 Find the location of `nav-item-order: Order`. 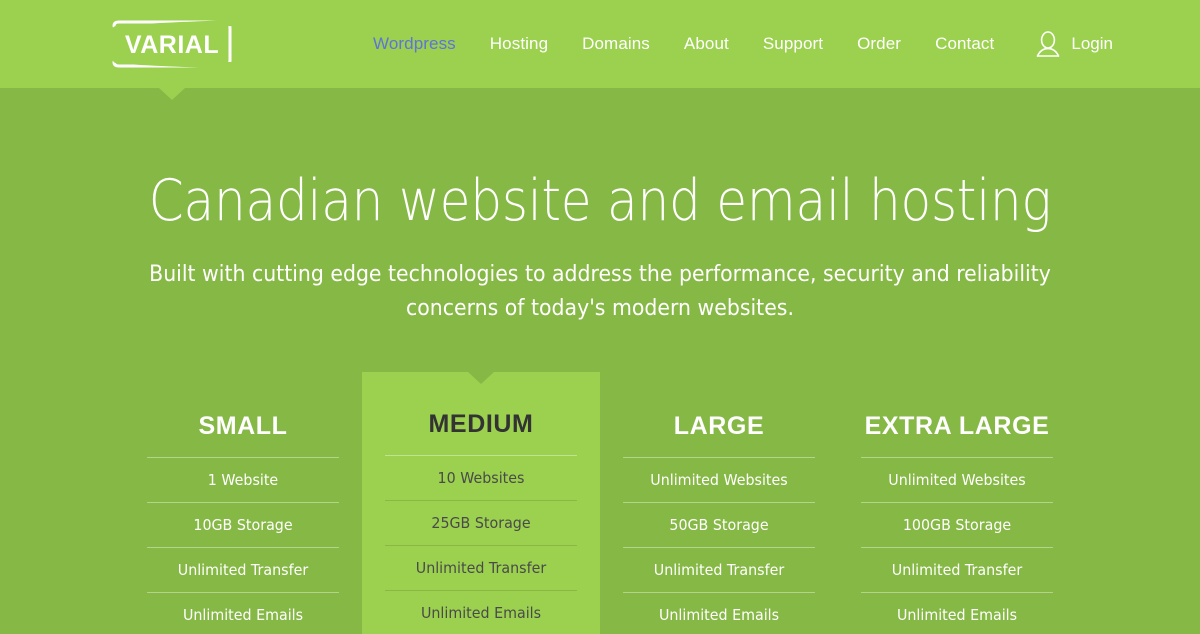

nav-item-order: Order is located at coordinates (879, 44).